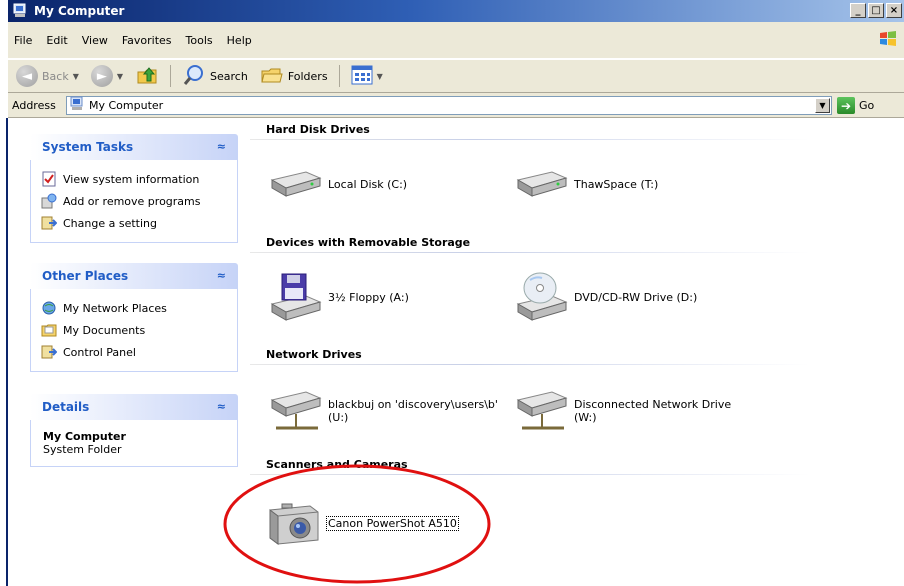 The height and width of the screenshot is (586, 904). Describe the element at coordinates (846, 105) in the screenshot. I see `go-arrow-icon: ➔` at that location.